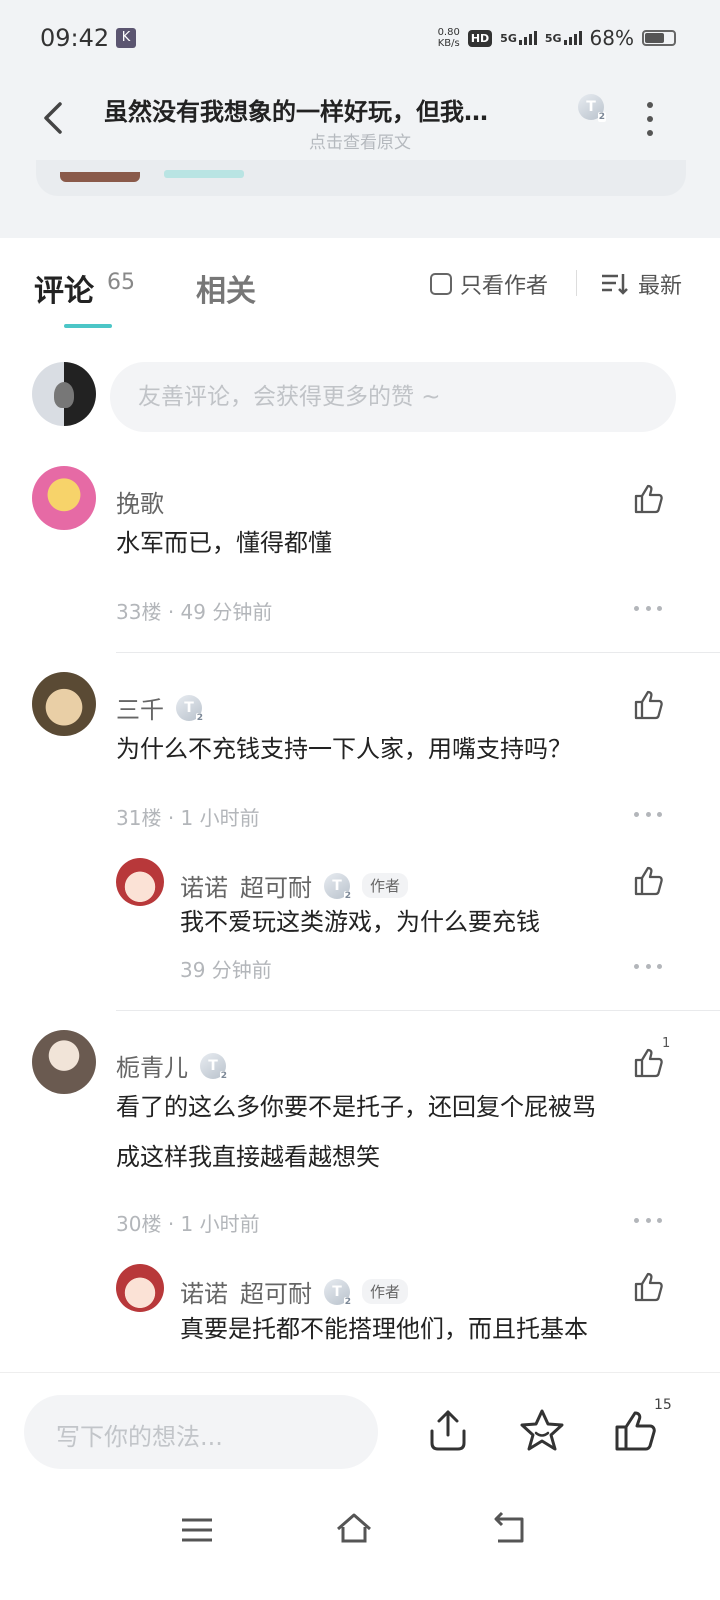 This screenshot has width=720, height=1600. I want to click on comment-author: 挽歌, so click(140, 501).